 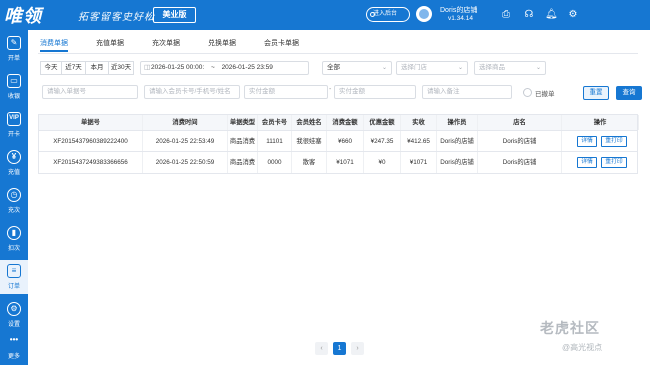 What do you see at coordinates (375, 92) in the screenshot?
I see `amount-max-input: 实付金额` at bounding box center [375, 92].